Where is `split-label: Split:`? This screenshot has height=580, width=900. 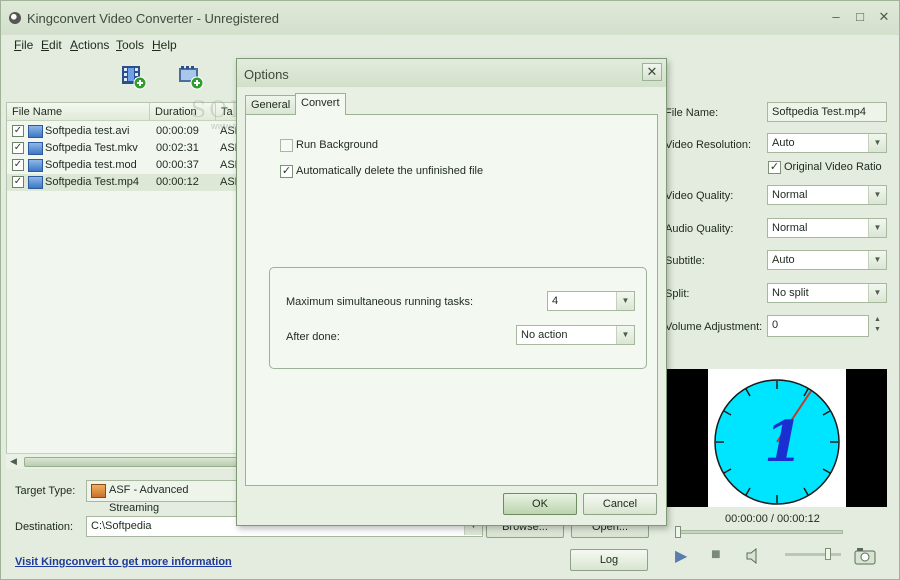
split-label: Split: is located at coordinates (677, 294).